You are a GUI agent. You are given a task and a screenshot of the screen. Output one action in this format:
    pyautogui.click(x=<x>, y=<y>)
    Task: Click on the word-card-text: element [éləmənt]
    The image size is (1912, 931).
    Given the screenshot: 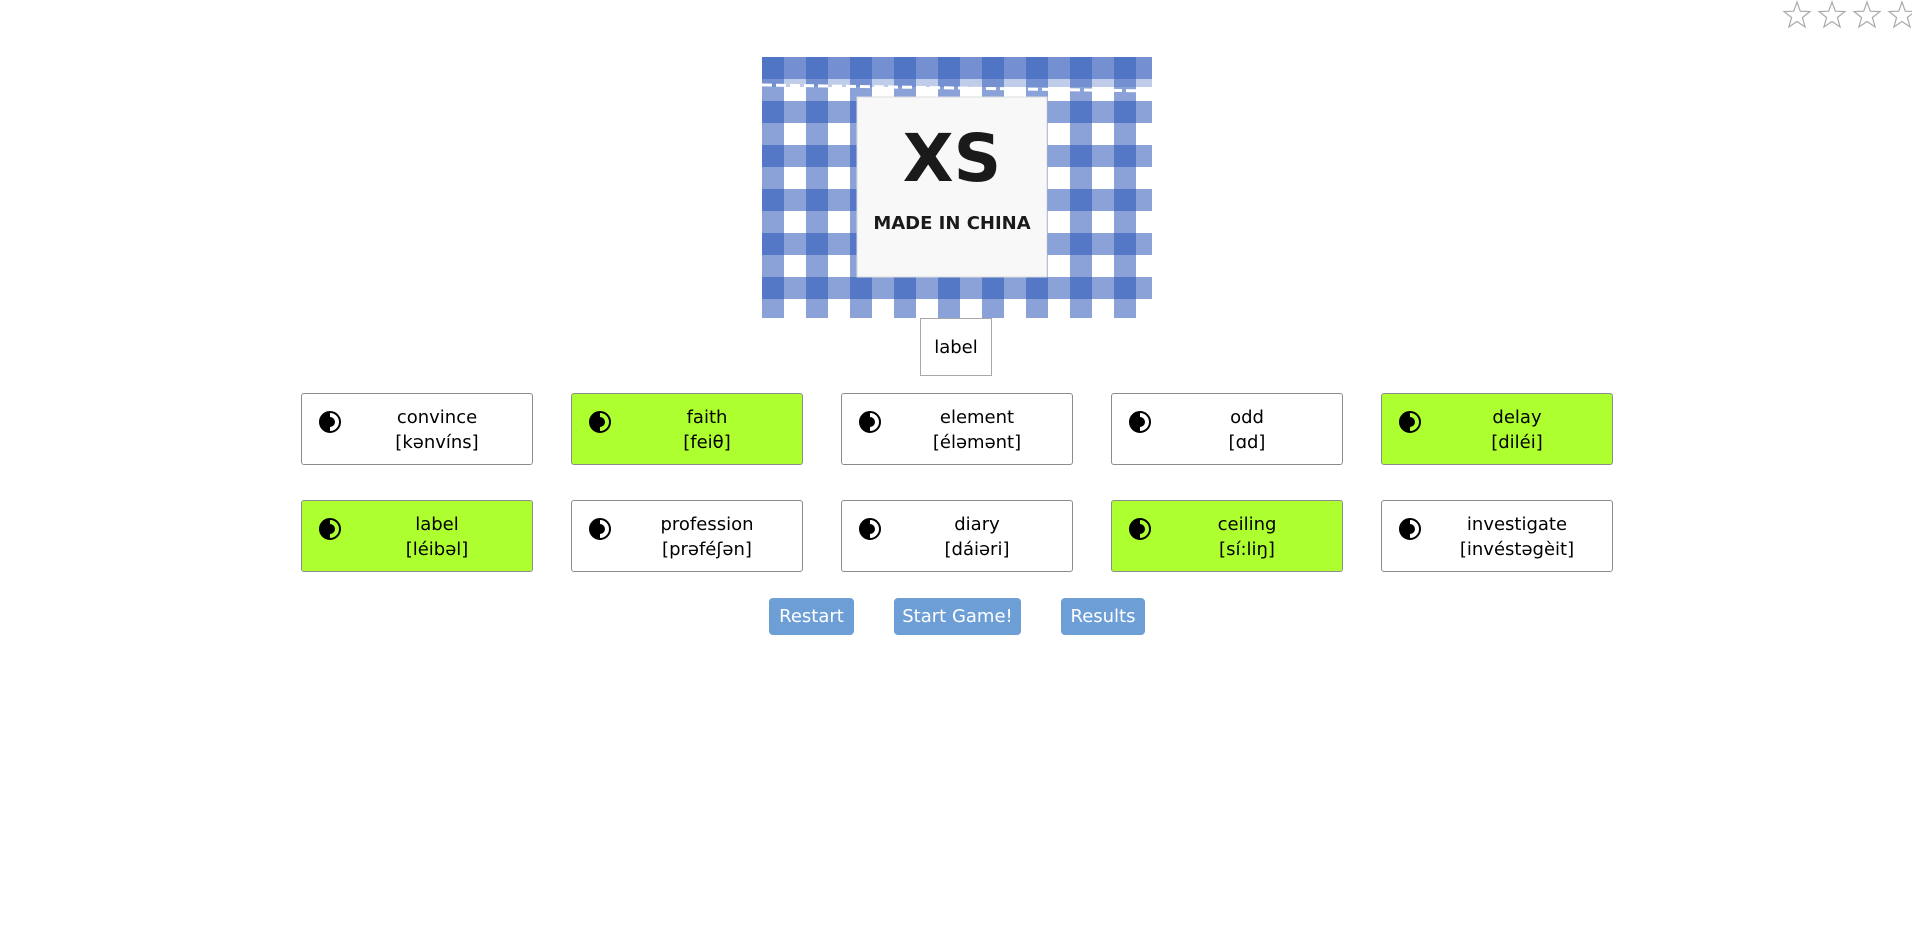 What is the action you would take?
    pyautogui.click(x=977, y=430)
    